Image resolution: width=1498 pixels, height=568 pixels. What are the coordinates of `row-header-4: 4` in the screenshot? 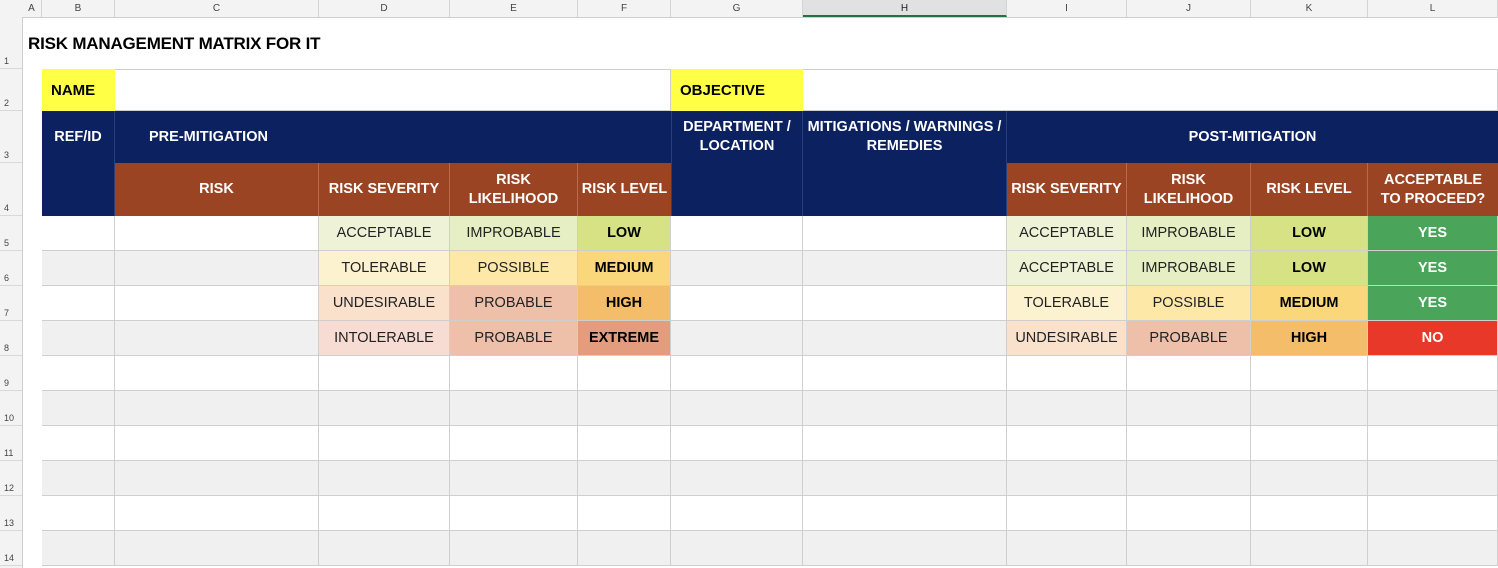 It's located at (11, 208).